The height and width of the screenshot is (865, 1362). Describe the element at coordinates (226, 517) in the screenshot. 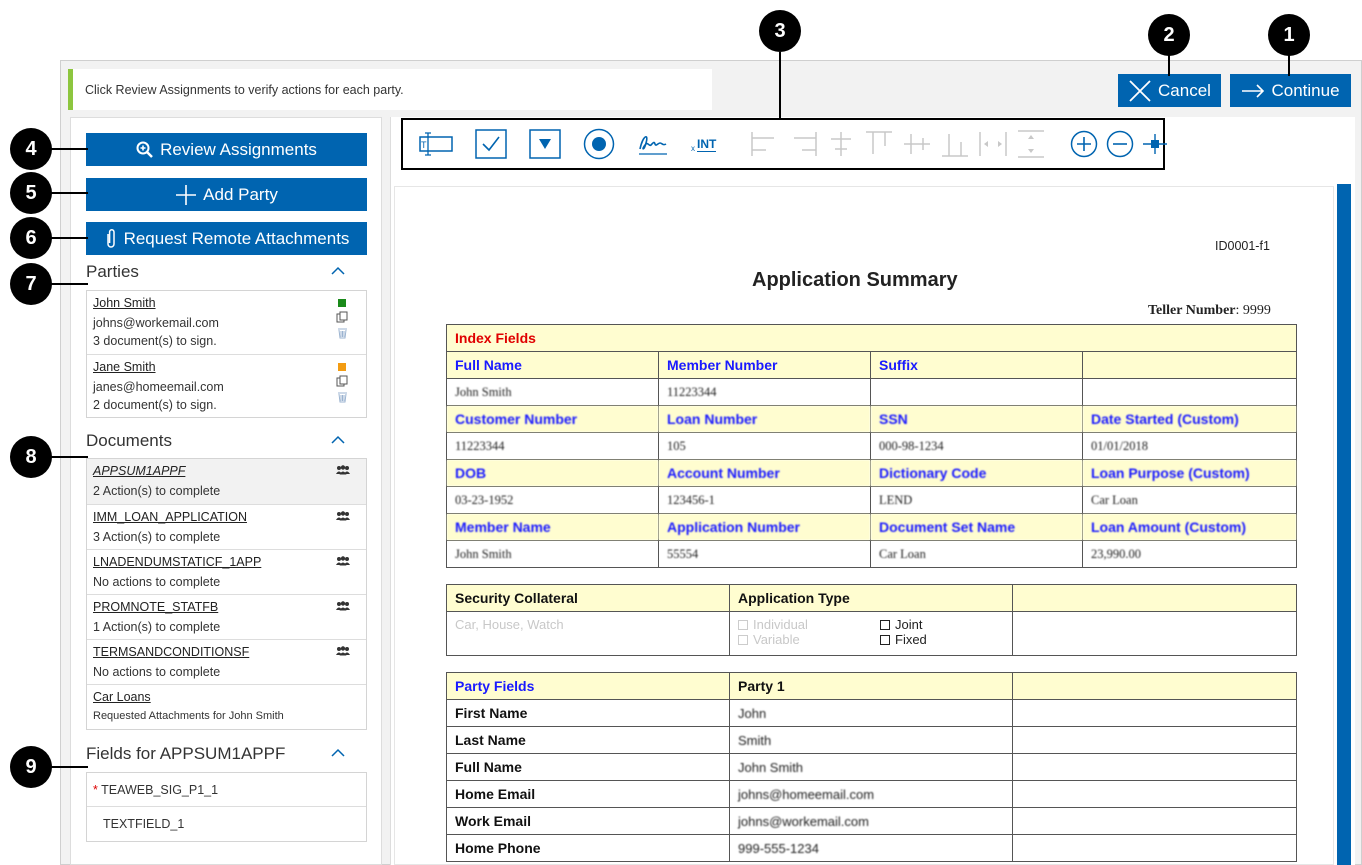

I see `document-name: IMM_LOAN_APPLICATION` at that location.